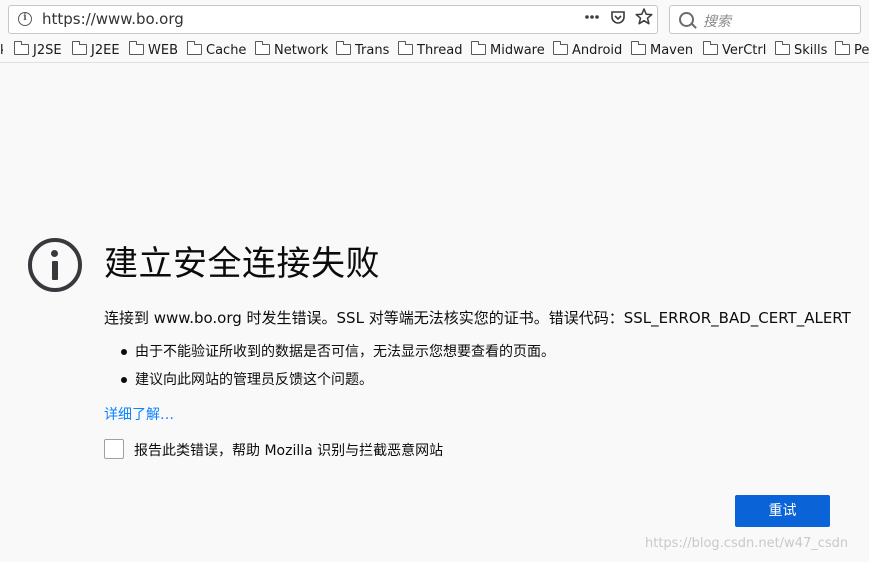 The height and width of the screenshot is (562, 869). What do you see at coordinates (25, 19) in the screenshot?
I see `site-info-icon: i` at bounding box center [25, 19].